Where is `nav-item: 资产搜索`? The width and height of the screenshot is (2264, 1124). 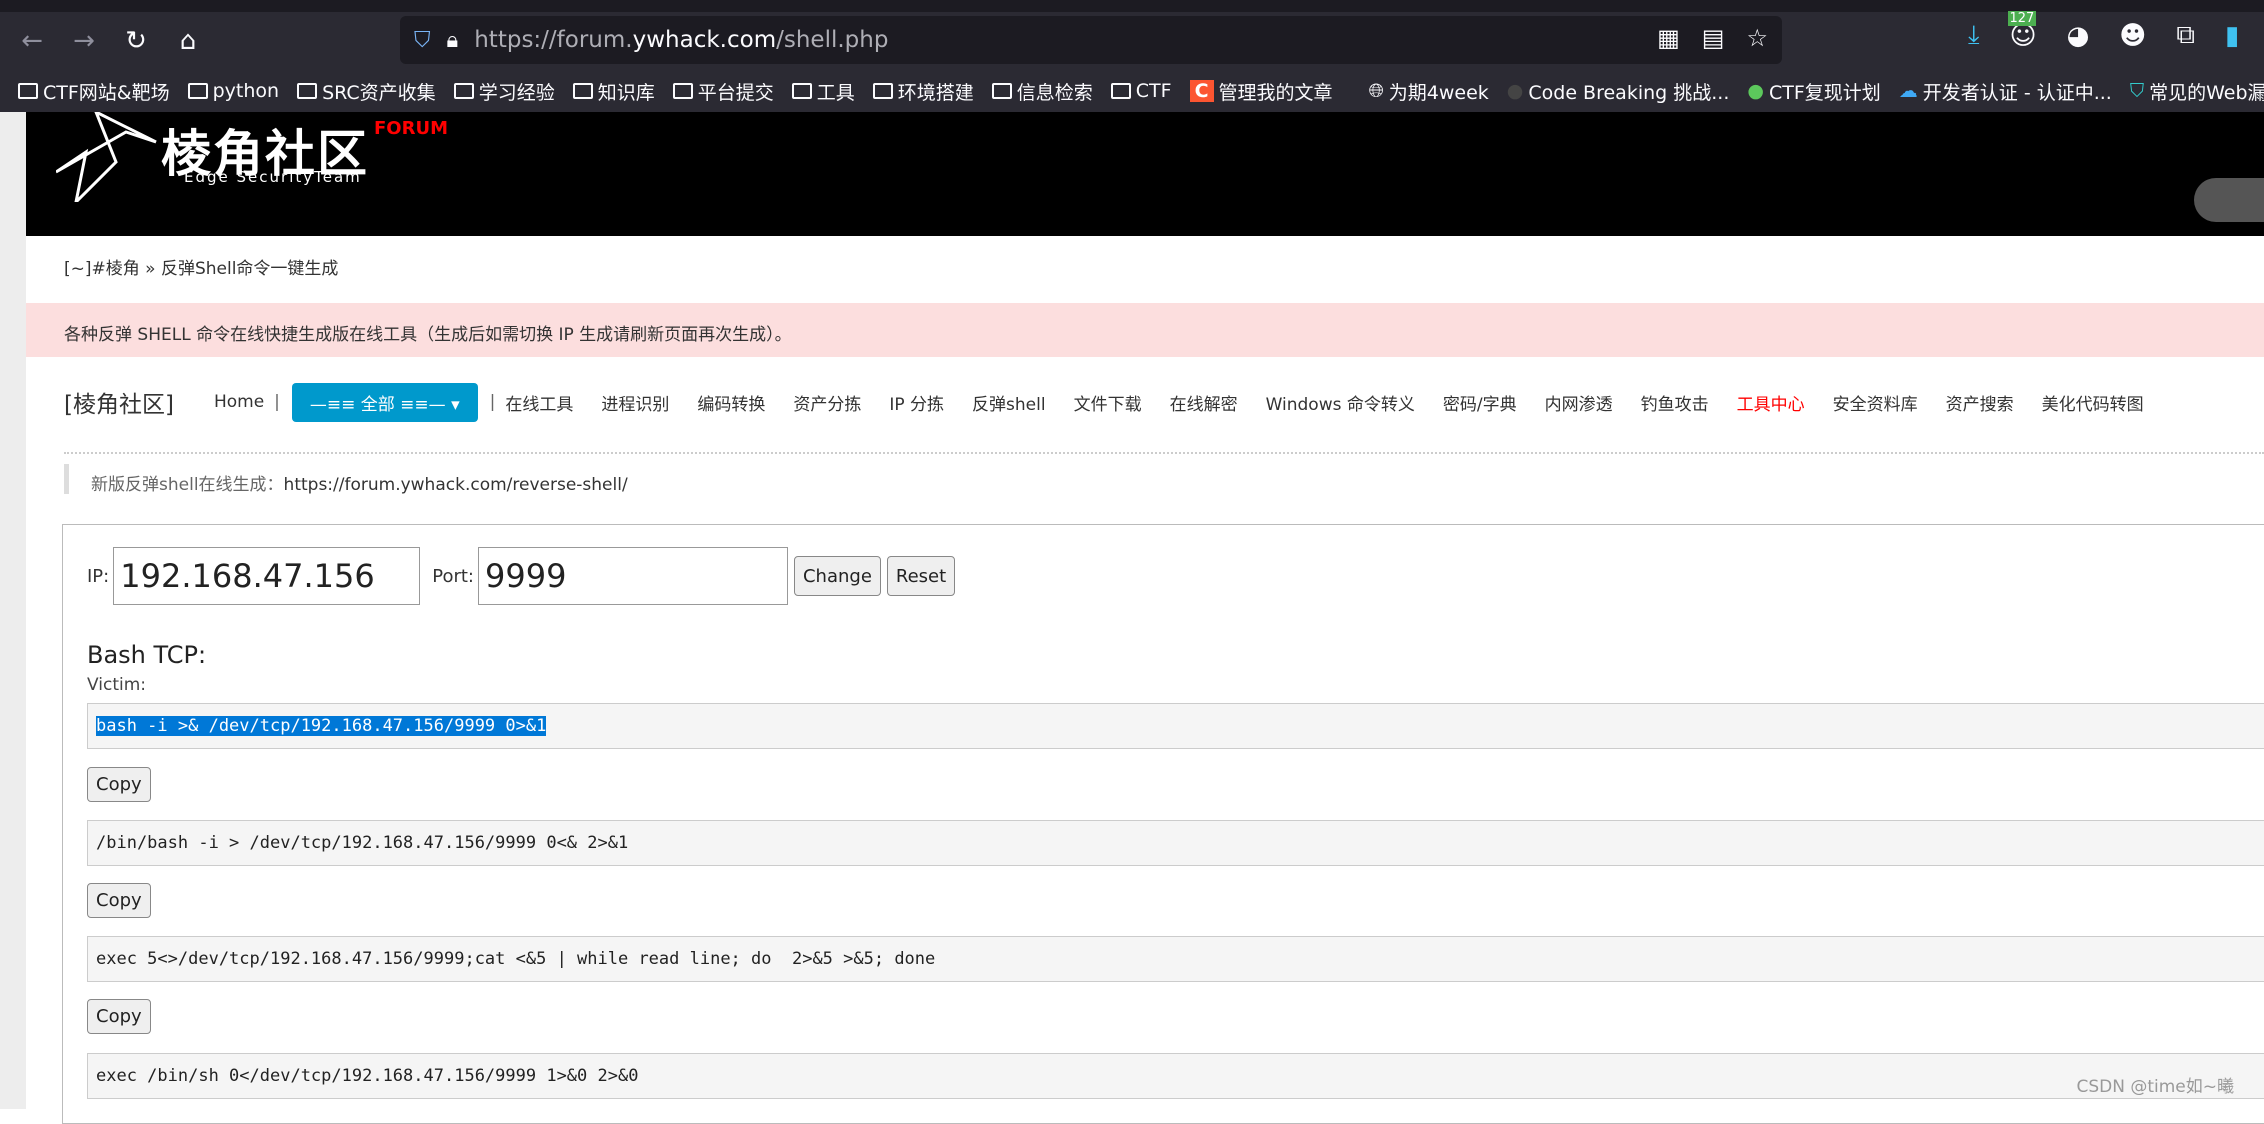 nav-item: 资产搜索 is located at coordinates (1980, 402).